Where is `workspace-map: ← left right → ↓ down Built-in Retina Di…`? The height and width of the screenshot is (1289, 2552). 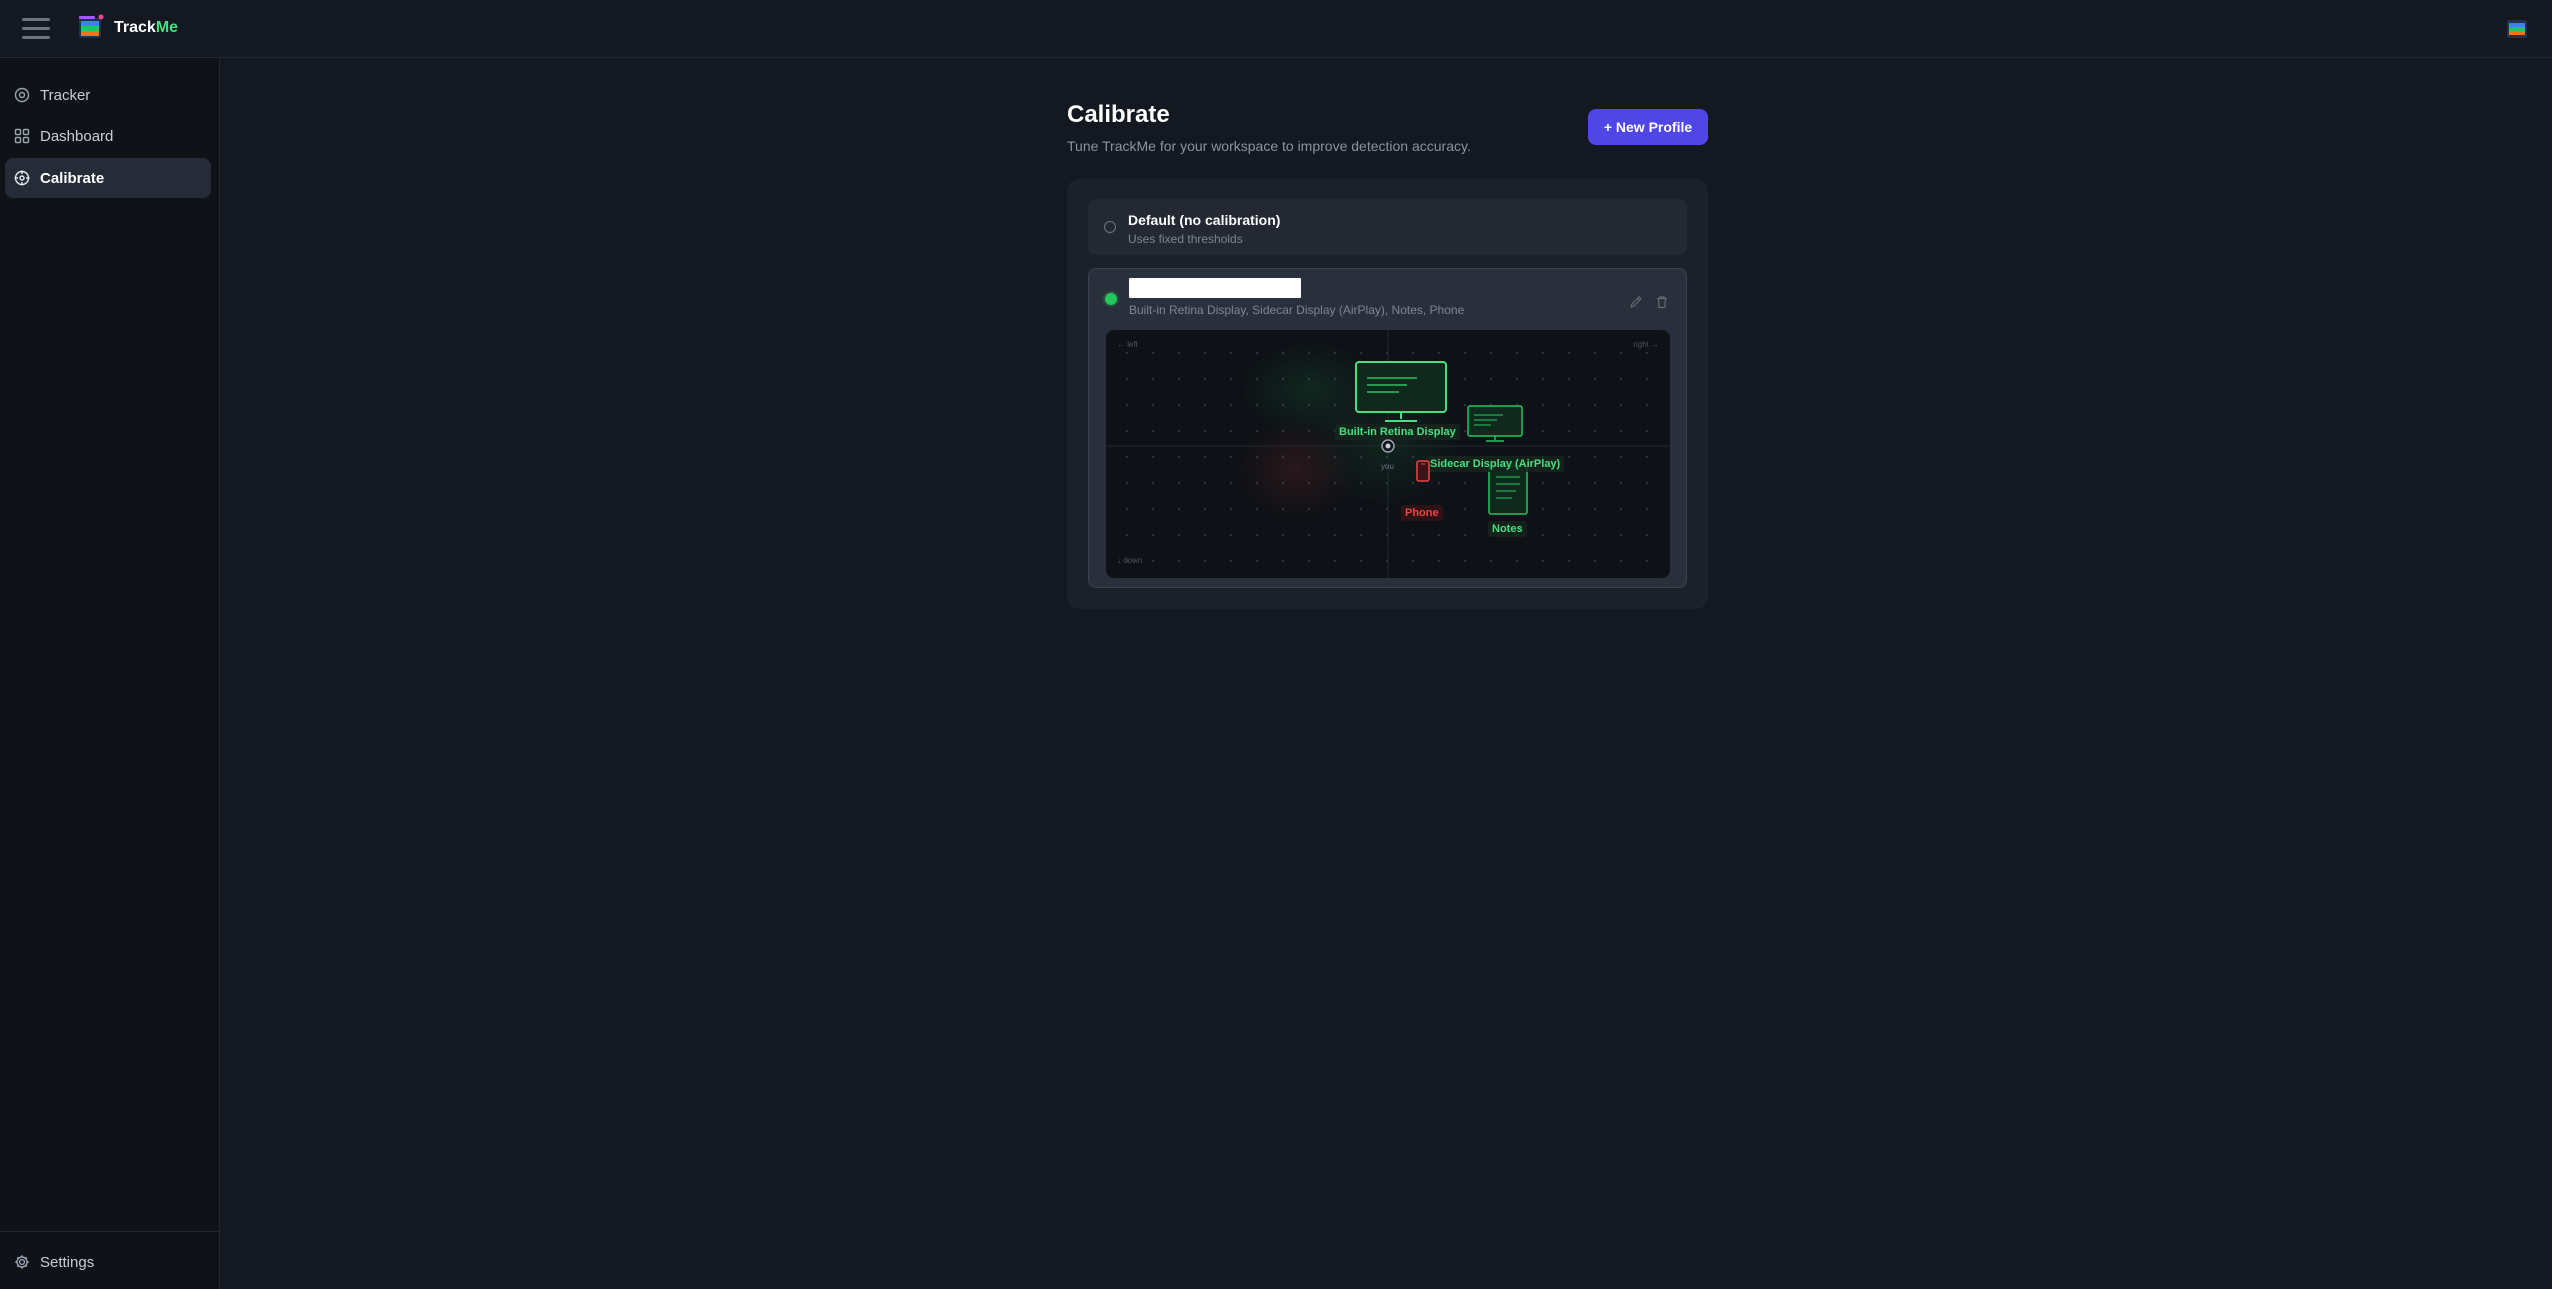
workspace-map: ← left right → ↓ down Built-in Retina Di… is located at coordinates (1388, 454).